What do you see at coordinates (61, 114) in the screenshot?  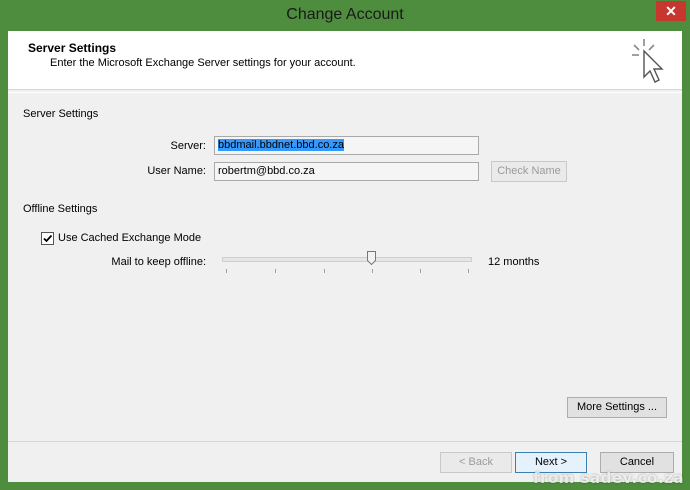 I see `server-settings-heading: Server Settings` at bounding box center [61, 114].